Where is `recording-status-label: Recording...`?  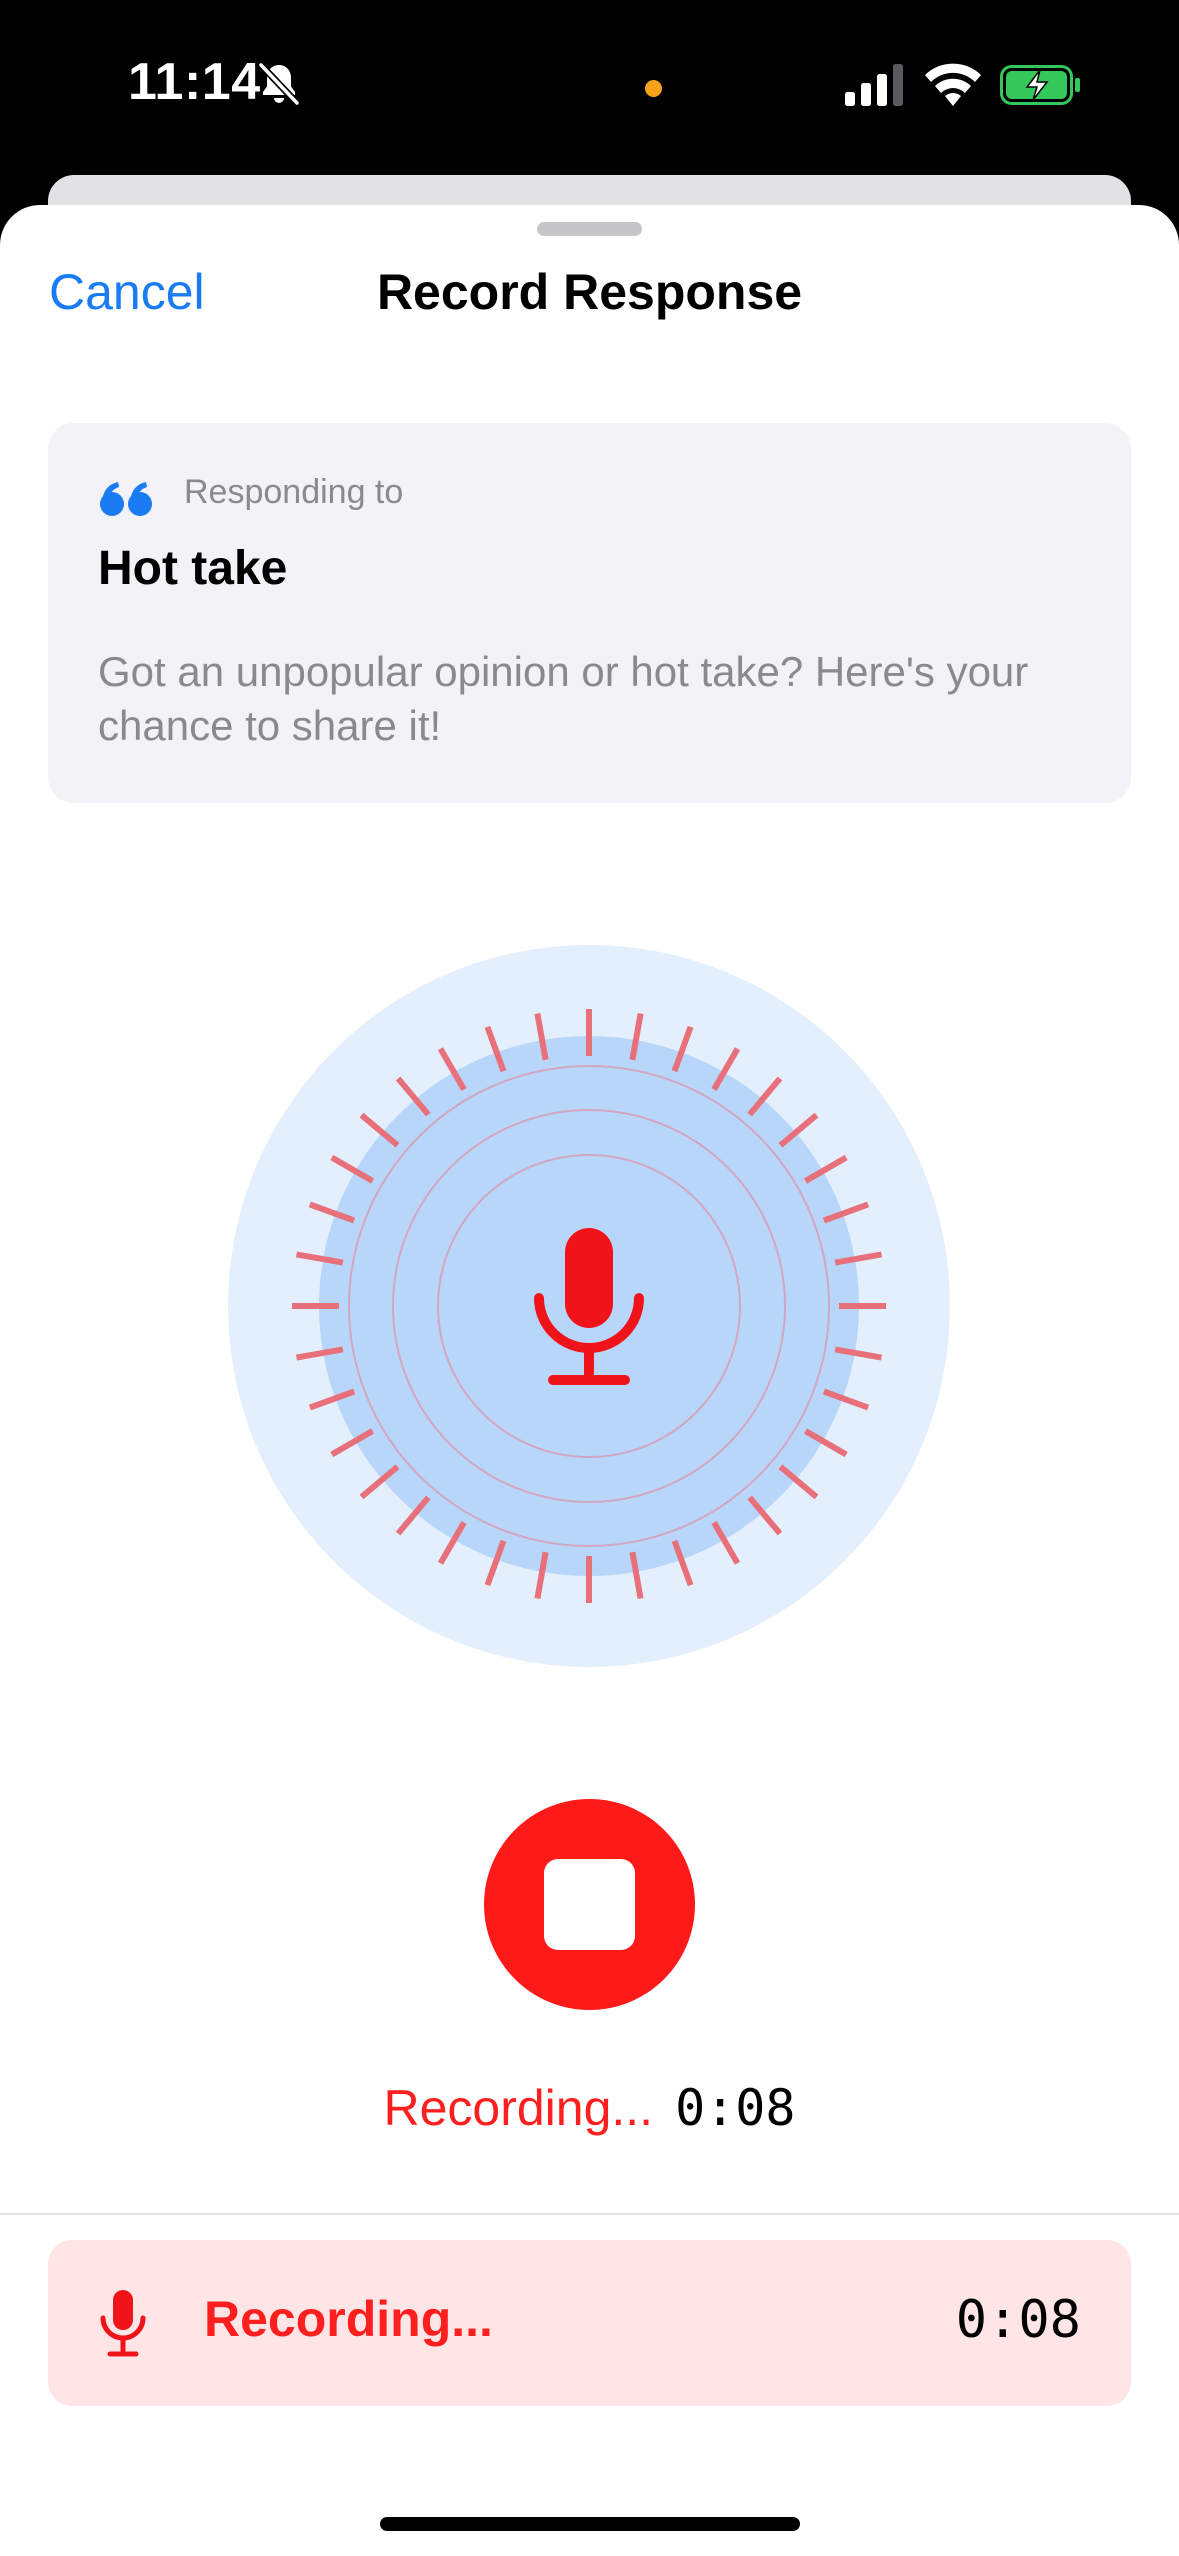 recording-status-label: Recording... is located at coordinates (518, 2108).